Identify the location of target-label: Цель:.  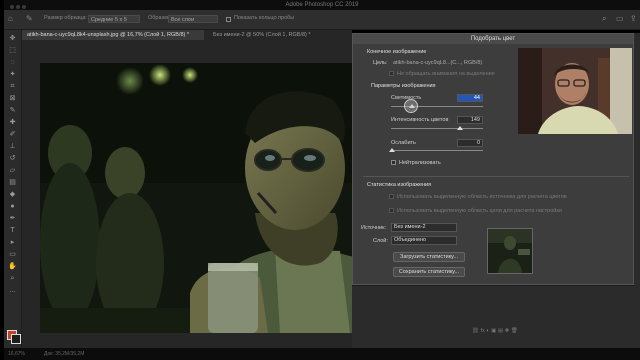
(380, 63).